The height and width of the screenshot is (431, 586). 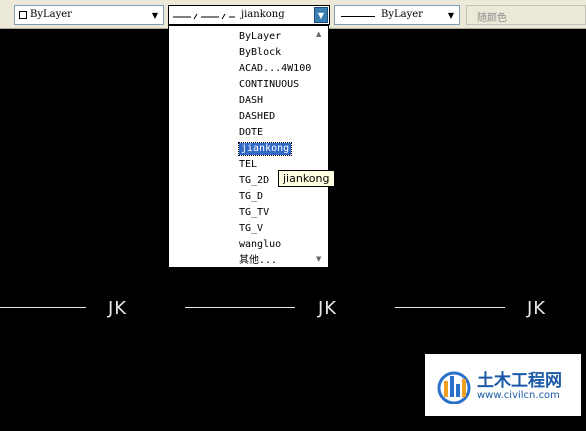 I want to click on layer-combo-value: ByLayer, so click(x=51, y=14).